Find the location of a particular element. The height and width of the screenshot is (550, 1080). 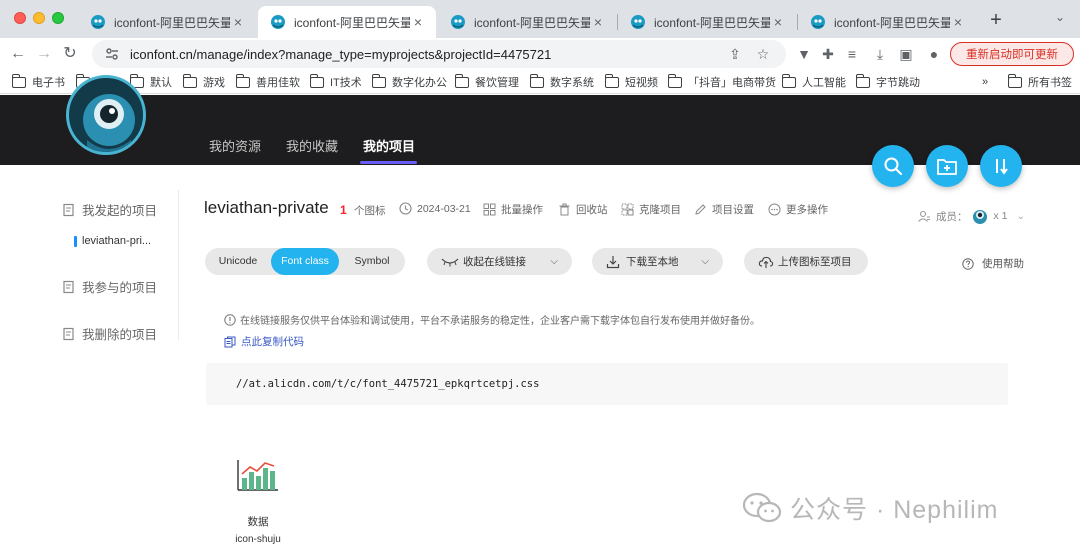

bookmark-star-icon: ☆ is located at coordinates (763, 54).